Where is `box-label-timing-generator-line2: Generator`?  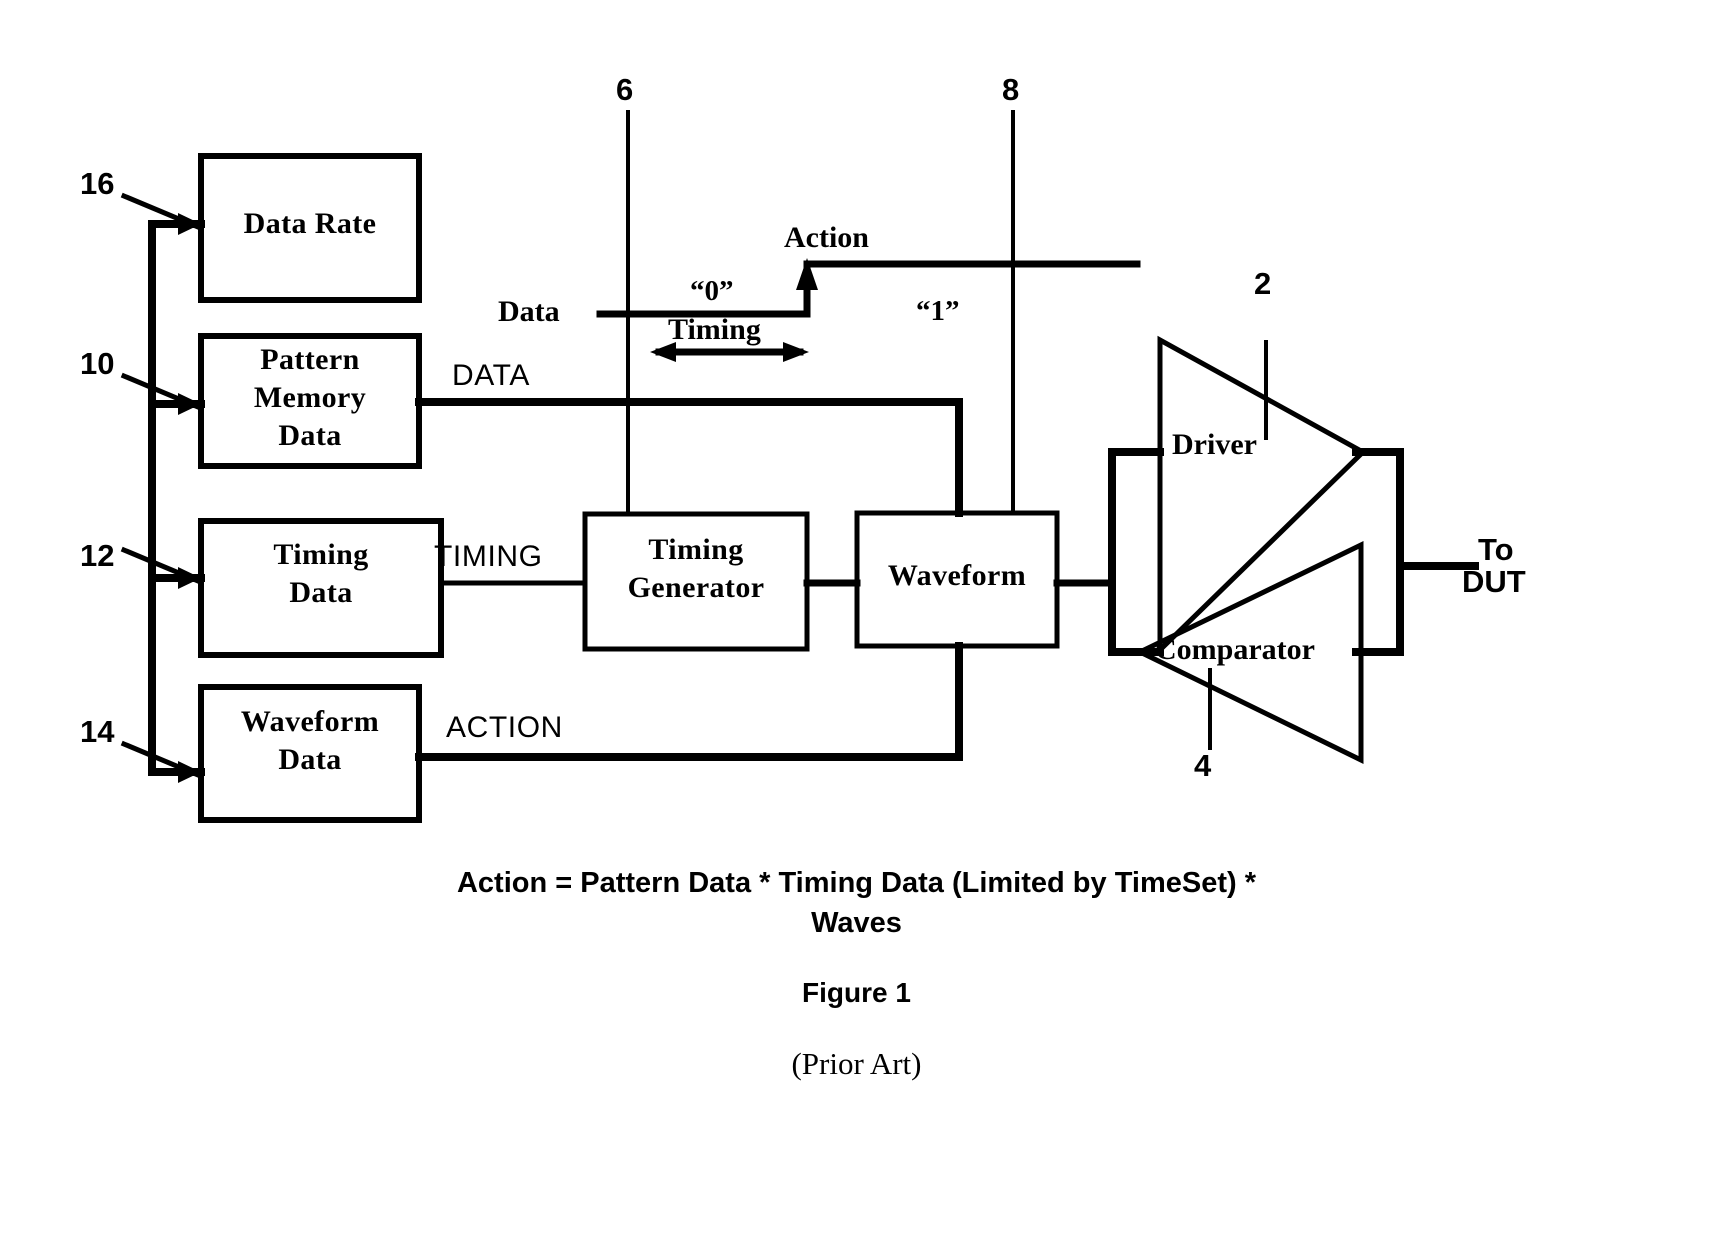
box-label-timing-generator-line2: Generator is located at coordinates (696, 587).